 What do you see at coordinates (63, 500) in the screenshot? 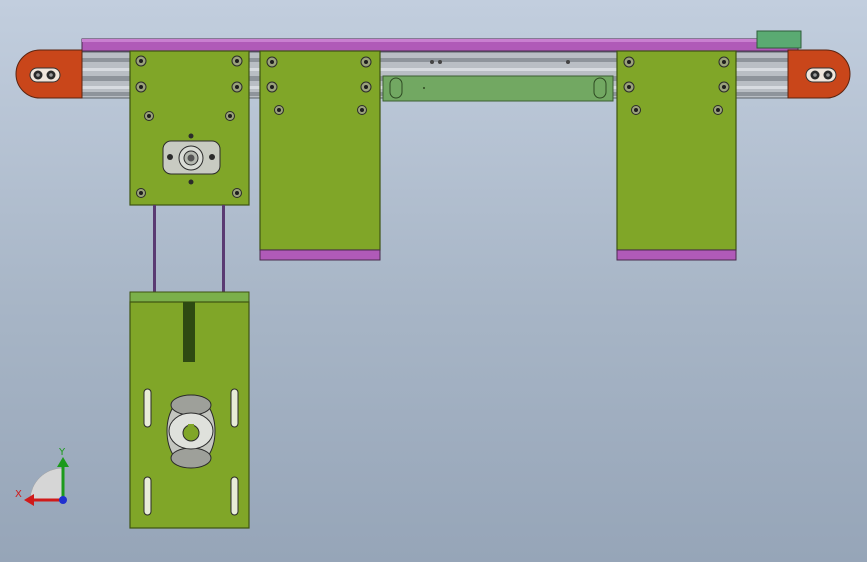
I see `axis-z-dot` at bounding box center [63, 500].